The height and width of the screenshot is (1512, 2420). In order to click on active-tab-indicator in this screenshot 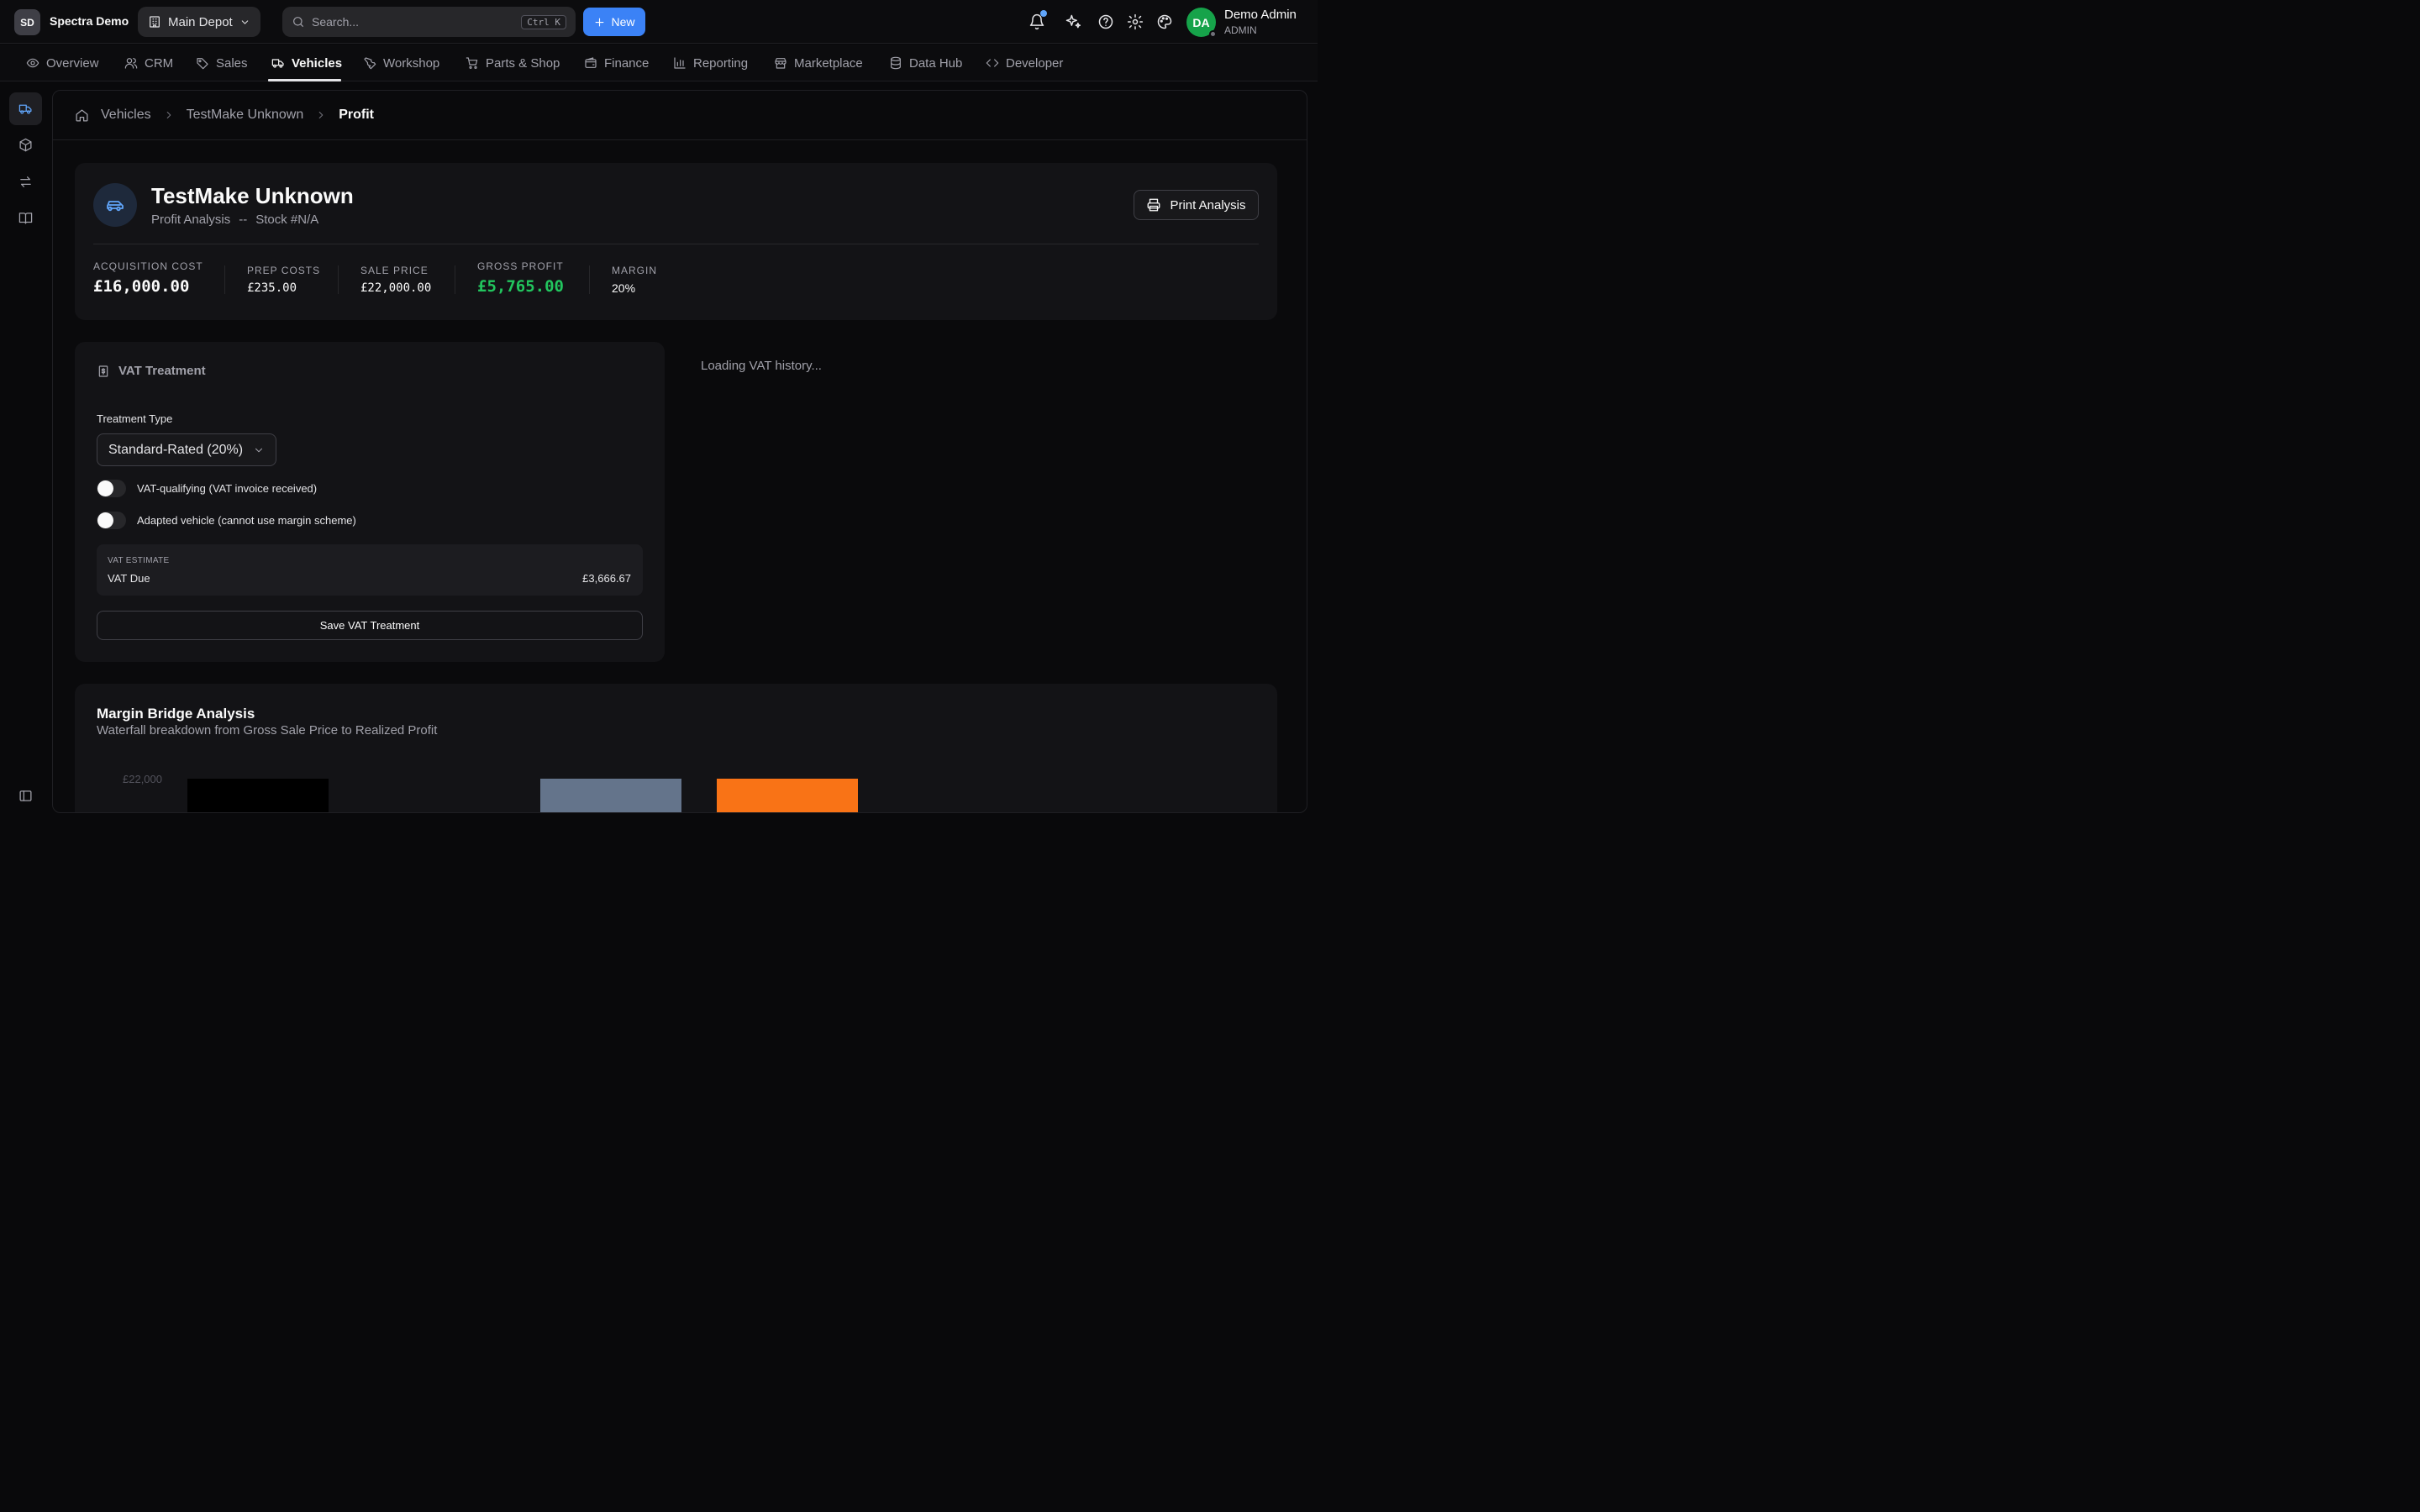, I will do `click(304, 80)`.